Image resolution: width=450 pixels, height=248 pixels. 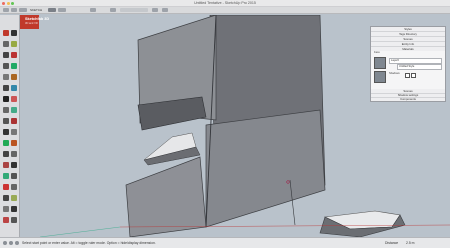 I want to click on tool-palette, so click(x=10, y=126).